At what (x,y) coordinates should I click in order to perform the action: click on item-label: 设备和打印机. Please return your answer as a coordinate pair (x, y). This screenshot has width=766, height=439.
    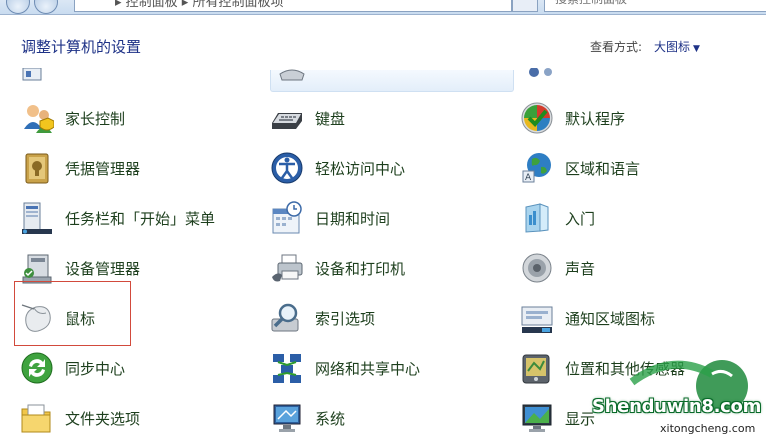
    Looking at the image, I should click on (360, 269).